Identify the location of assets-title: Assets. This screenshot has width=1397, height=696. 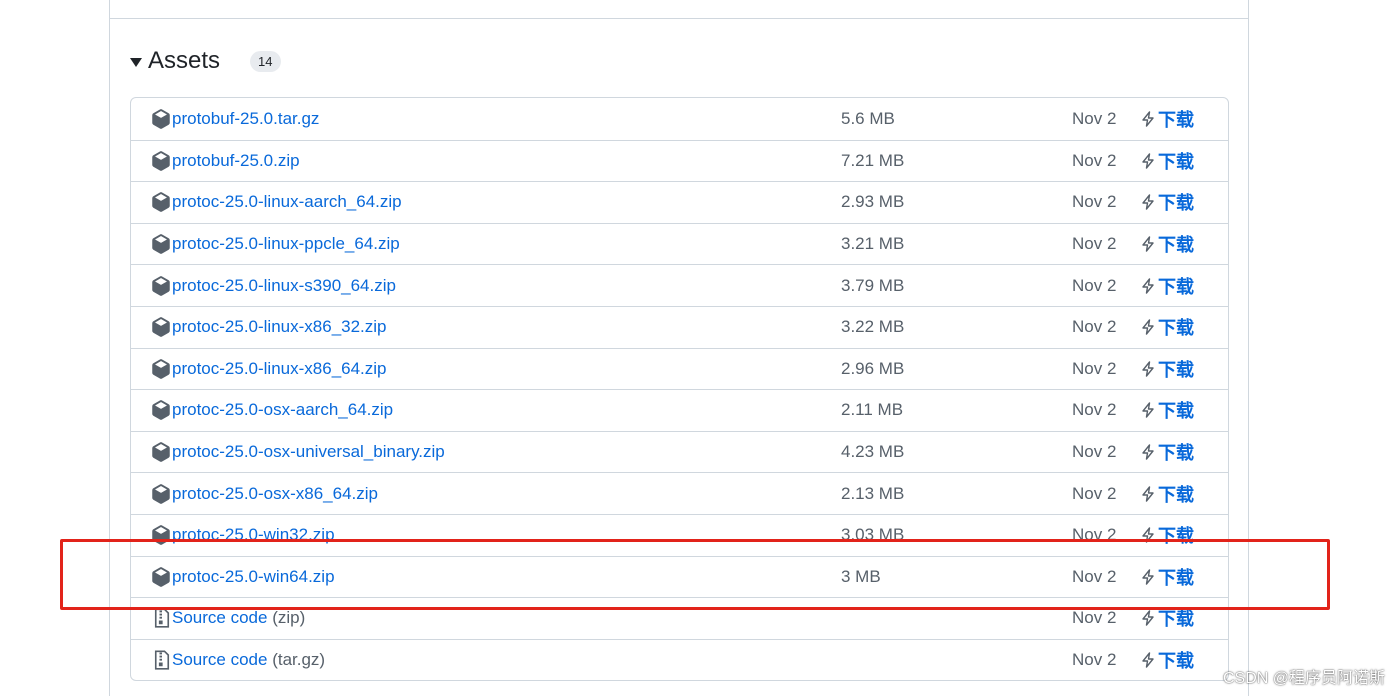
(184, 60).